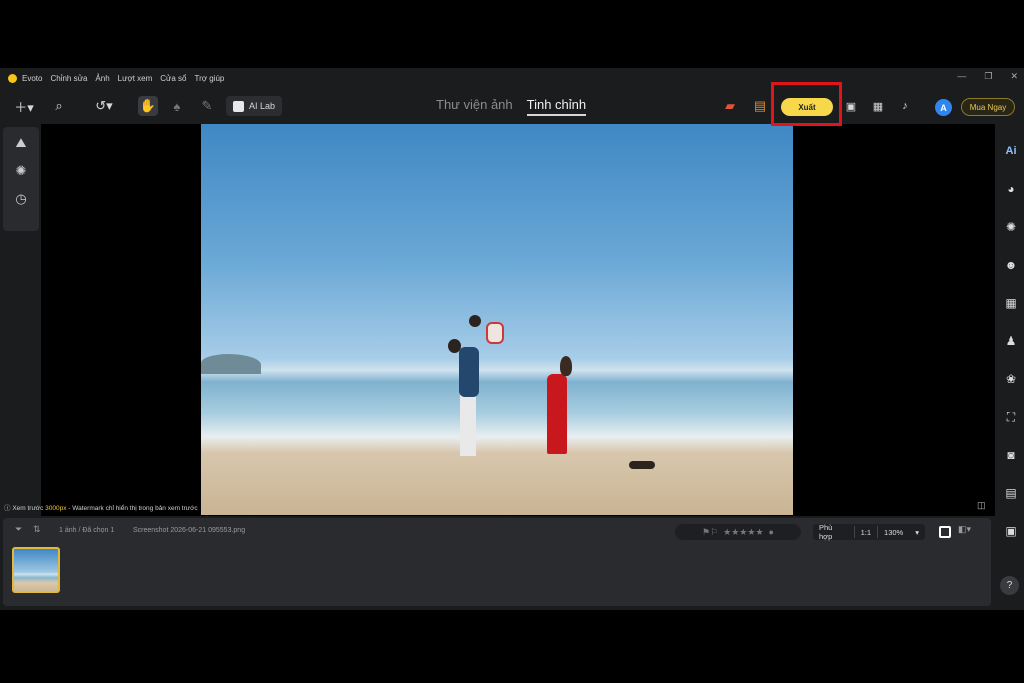  Describe the element at coordinates (12, 78) in the screenshot. I see `evoto-logo-icon` at that location.